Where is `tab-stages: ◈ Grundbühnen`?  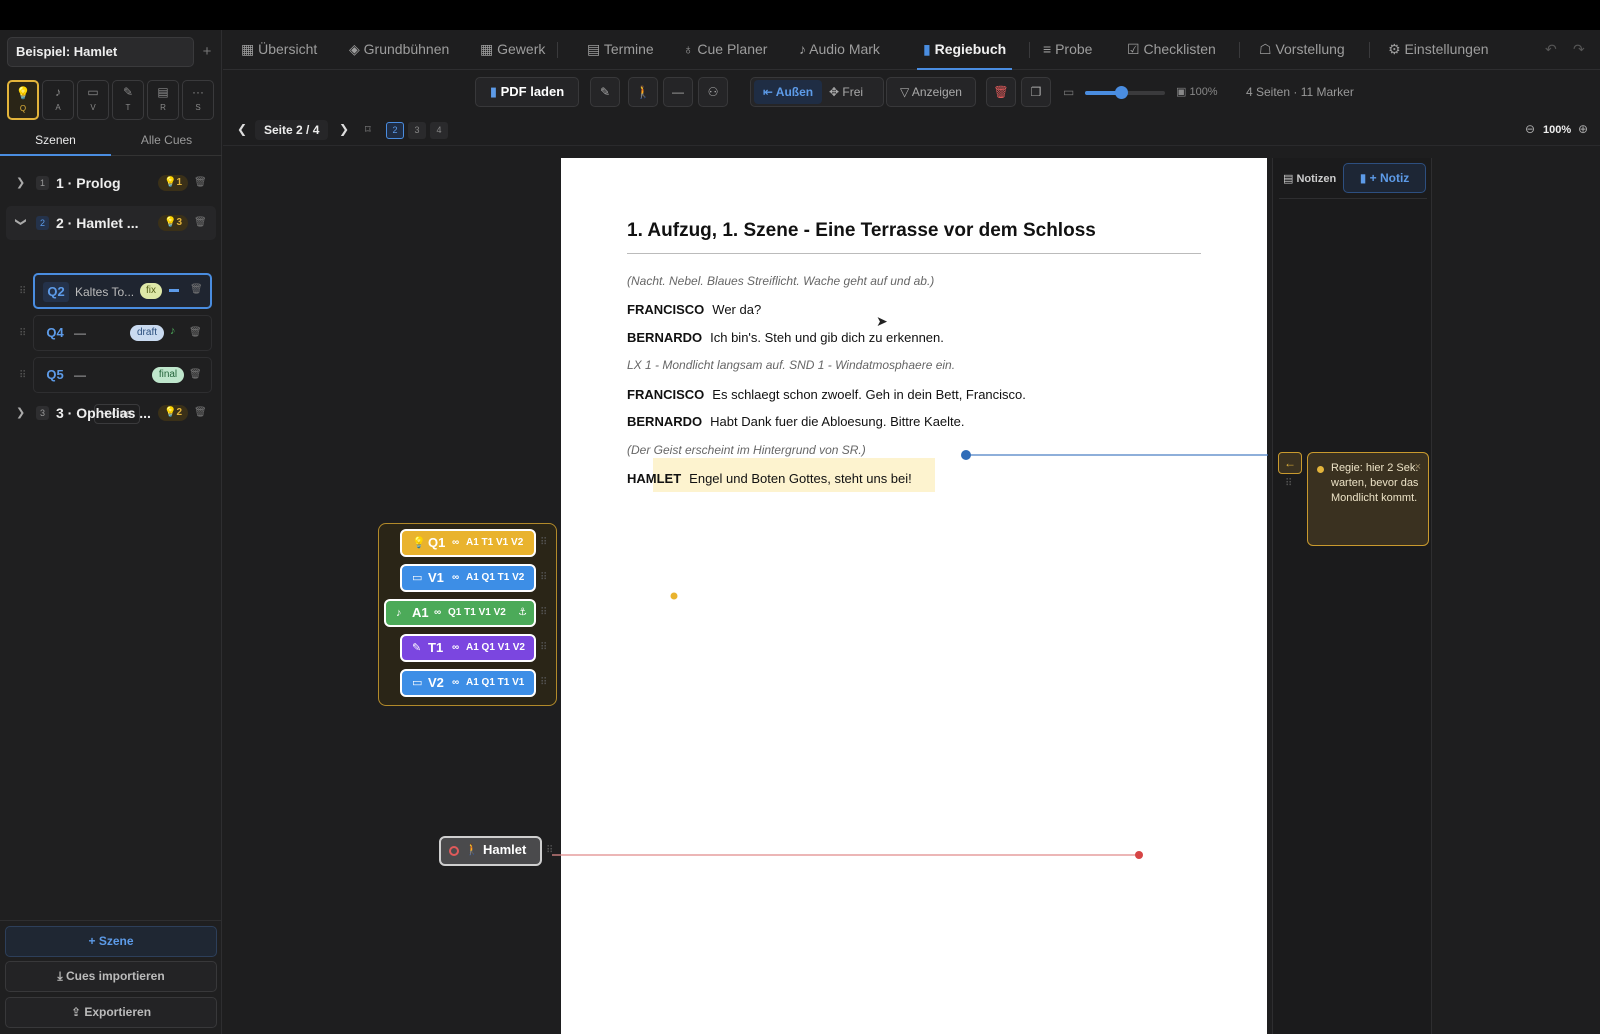 tab-stages: ◈ Grundbühnen is located at coordinates (399, 50).